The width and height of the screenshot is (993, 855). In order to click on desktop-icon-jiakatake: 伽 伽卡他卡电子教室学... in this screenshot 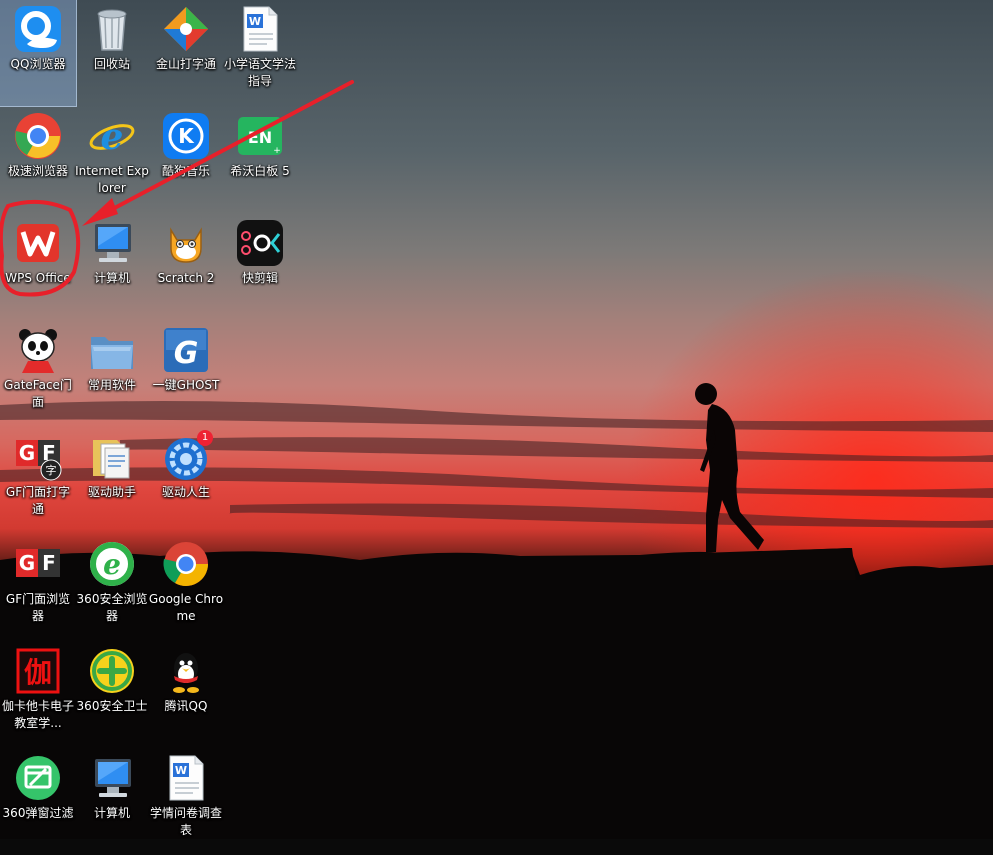, I will do `click(38, 695)`.